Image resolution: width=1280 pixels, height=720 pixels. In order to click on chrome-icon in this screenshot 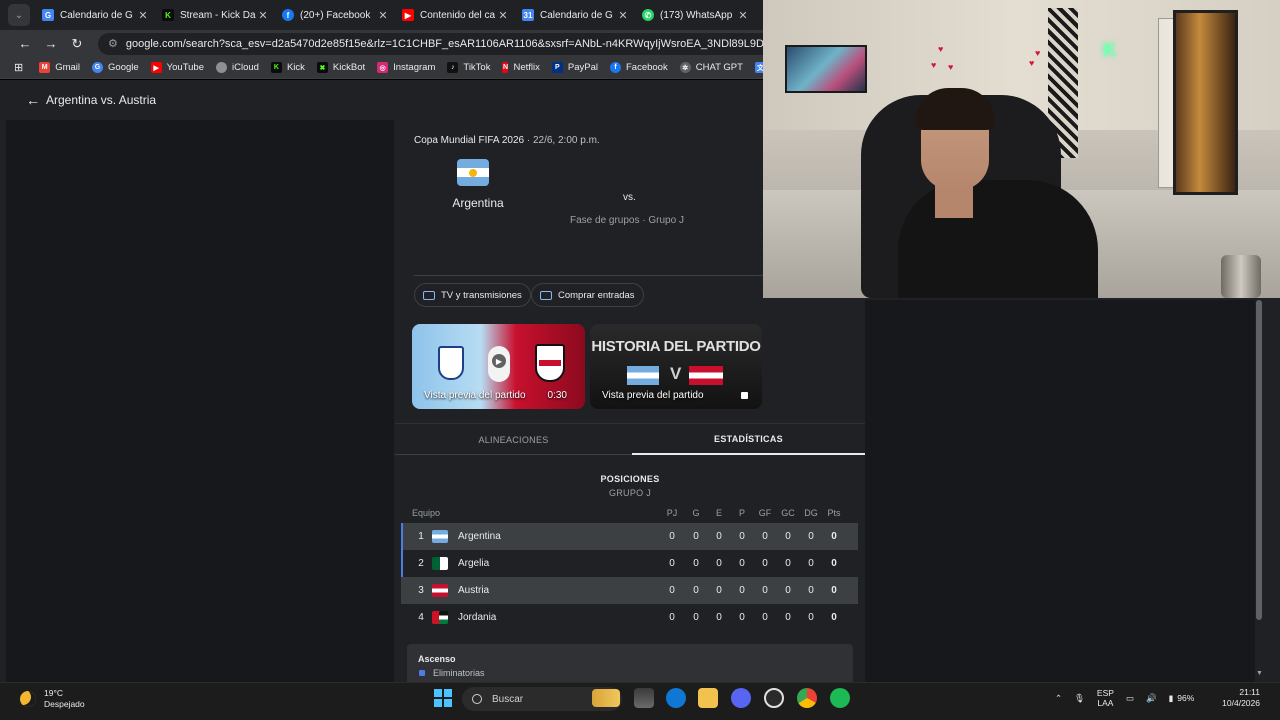, I will do `click(807, 698)`.